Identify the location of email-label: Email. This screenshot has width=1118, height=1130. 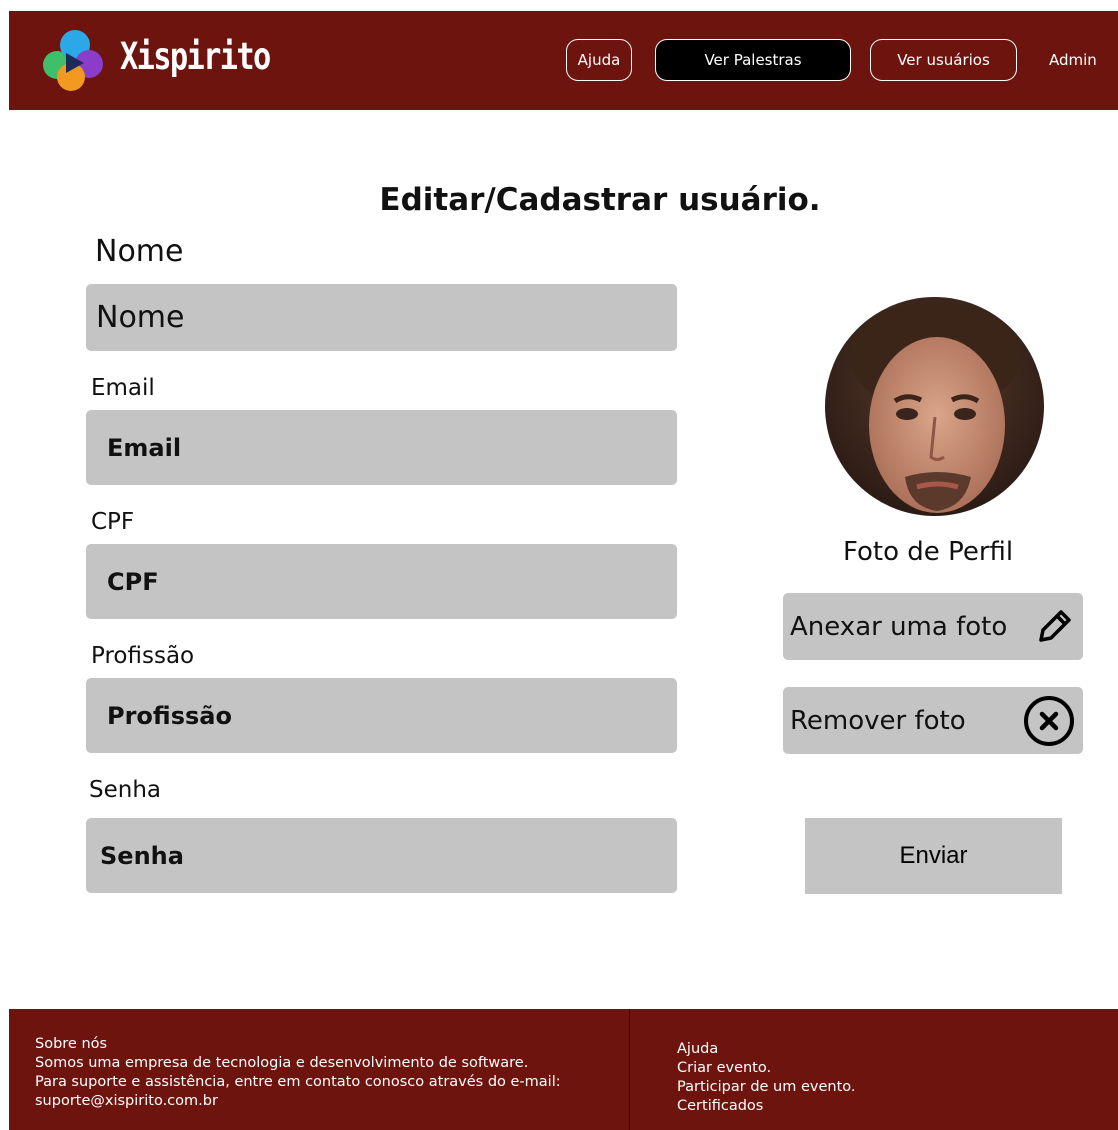
(123, 388).